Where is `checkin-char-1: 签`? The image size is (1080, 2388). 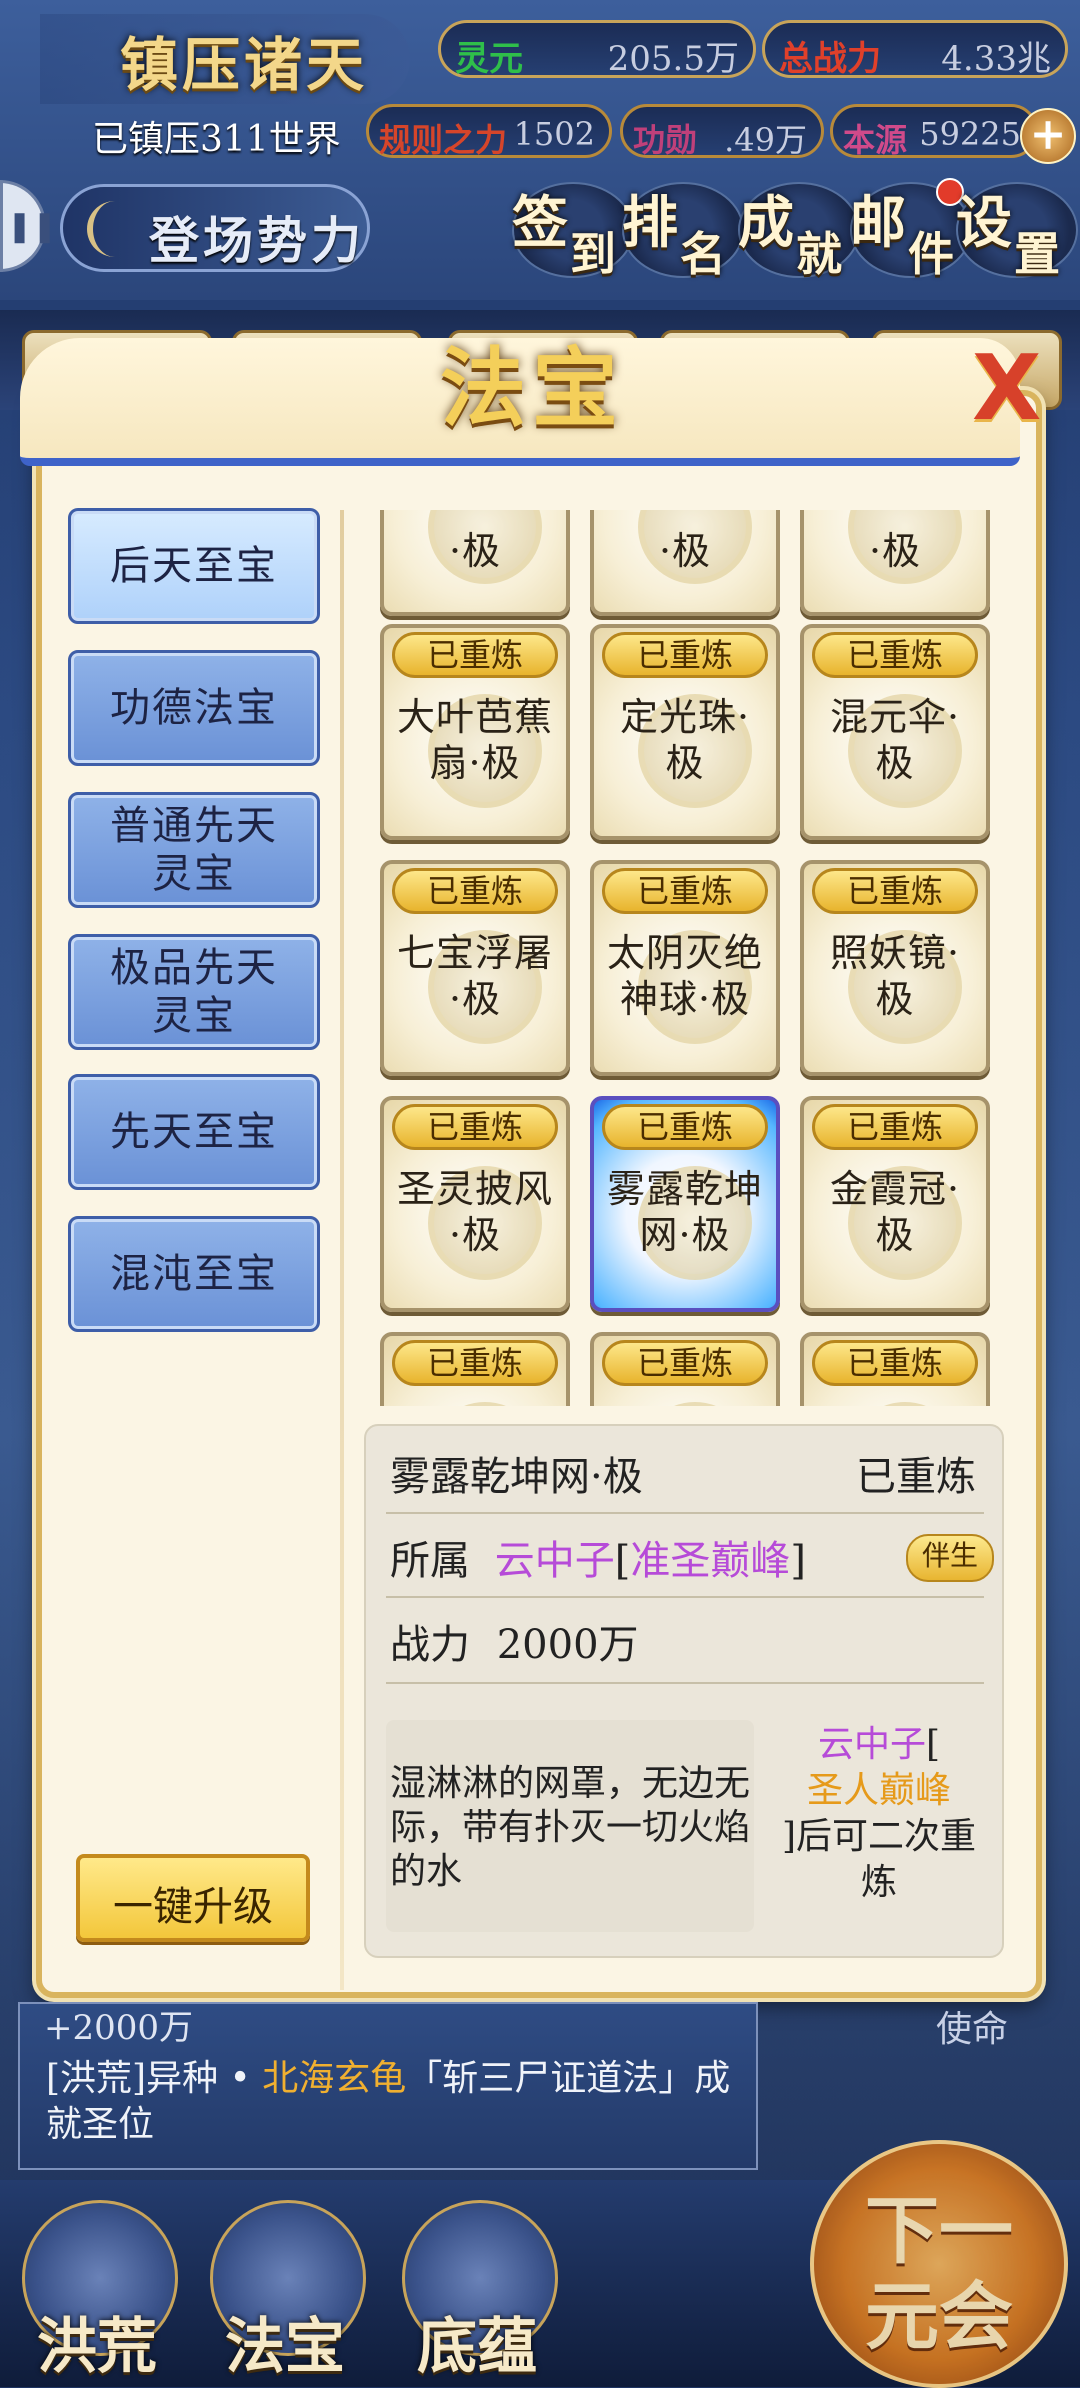
checkin-char-1: 签 is located at coordinates (540, 223).